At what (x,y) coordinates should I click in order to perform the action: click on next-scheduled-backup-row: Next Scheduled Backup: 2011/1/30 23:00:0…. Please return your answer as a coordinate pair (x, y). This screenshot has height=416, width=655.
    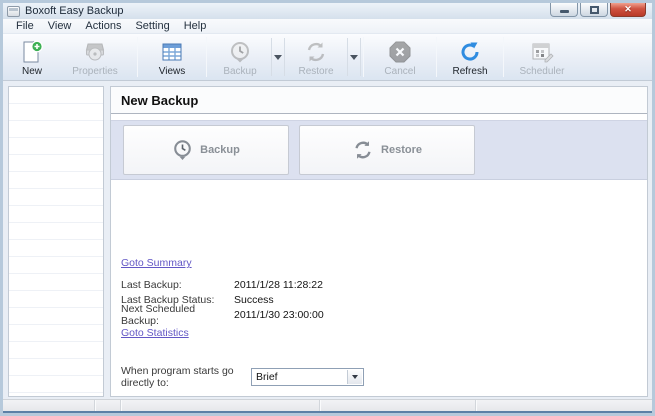
    Looking at the image, I should click on (384, 315).